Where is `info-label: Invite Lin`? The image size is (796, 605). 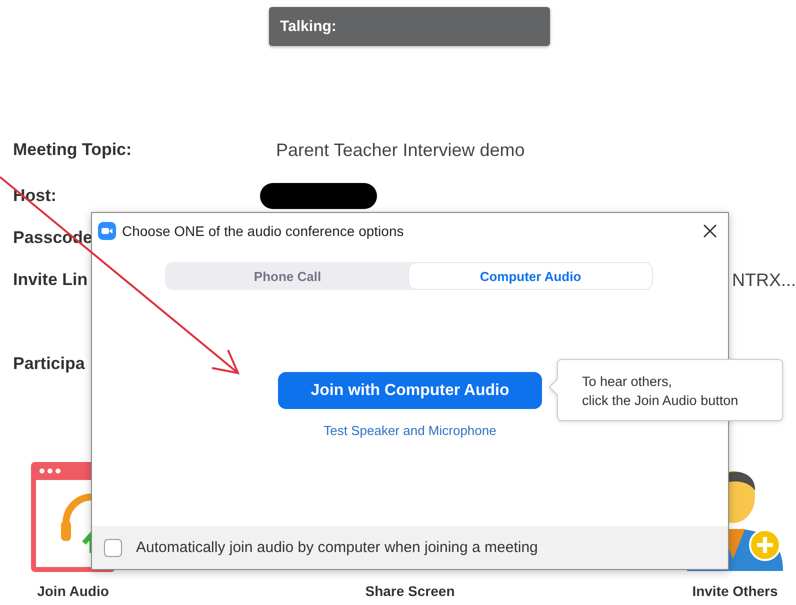
info-label: Invite Lin is located at coordinates (50, 280).